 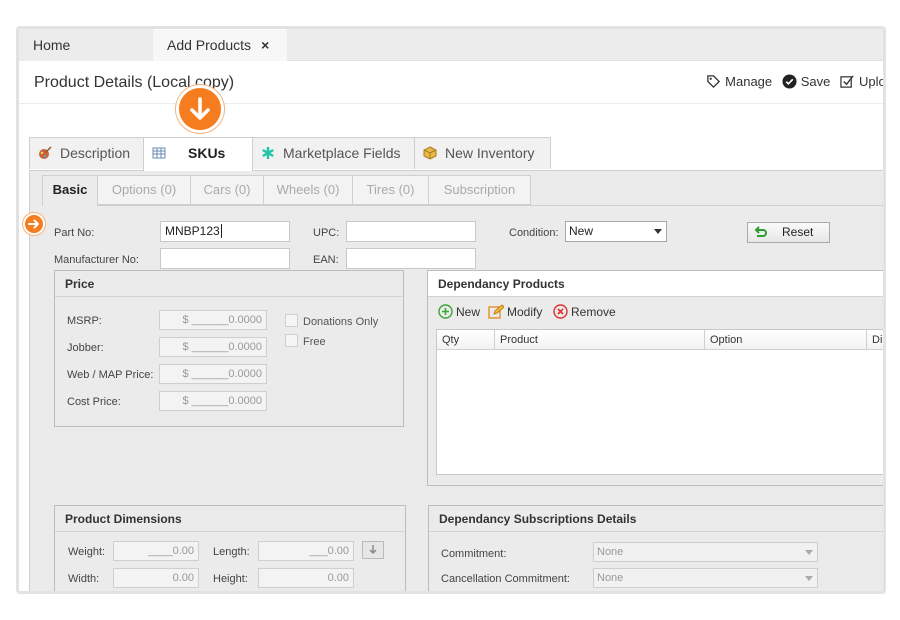 What do you see at coordinates (714, 82) in the screenshot?
I see `tags-icon` at bounding box center [714, 82].